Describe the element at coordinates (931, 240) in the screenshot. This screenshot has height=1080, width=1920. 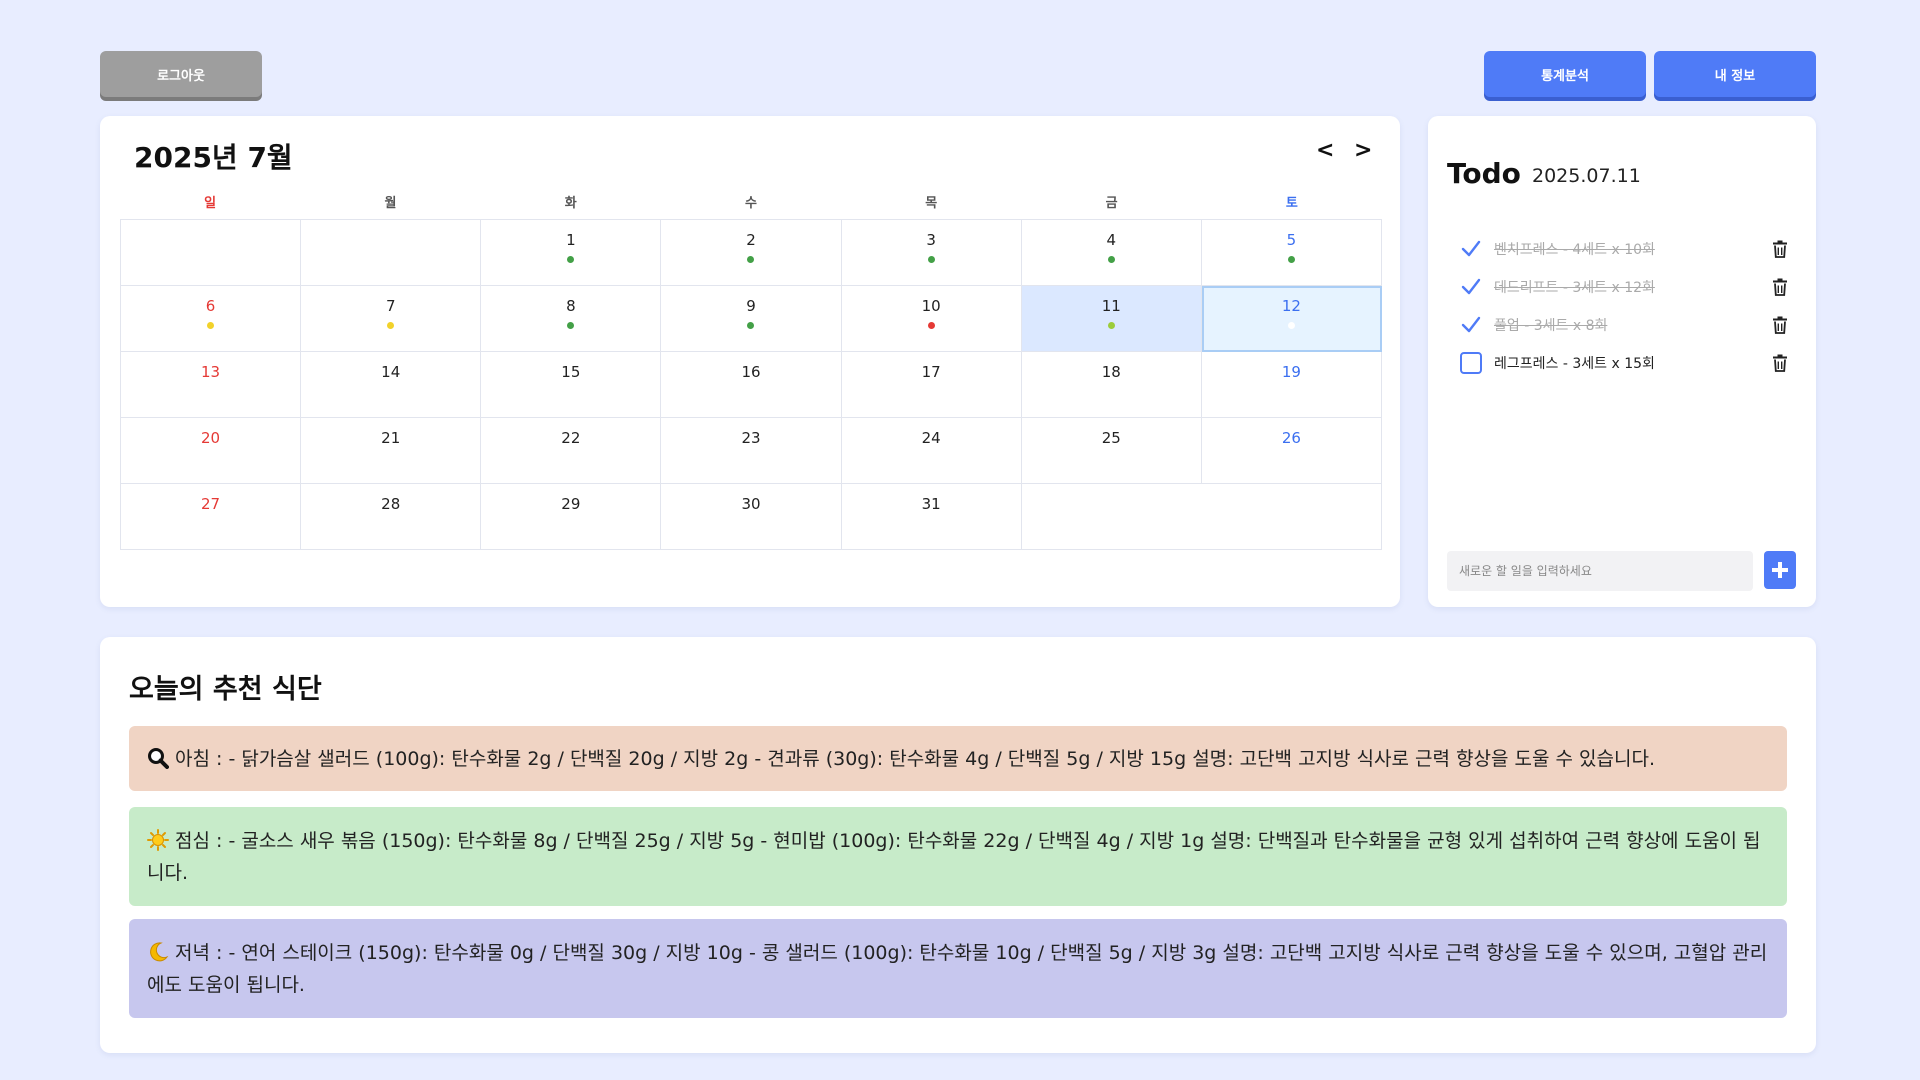
I see `calendar-day-number: 3` at that location.